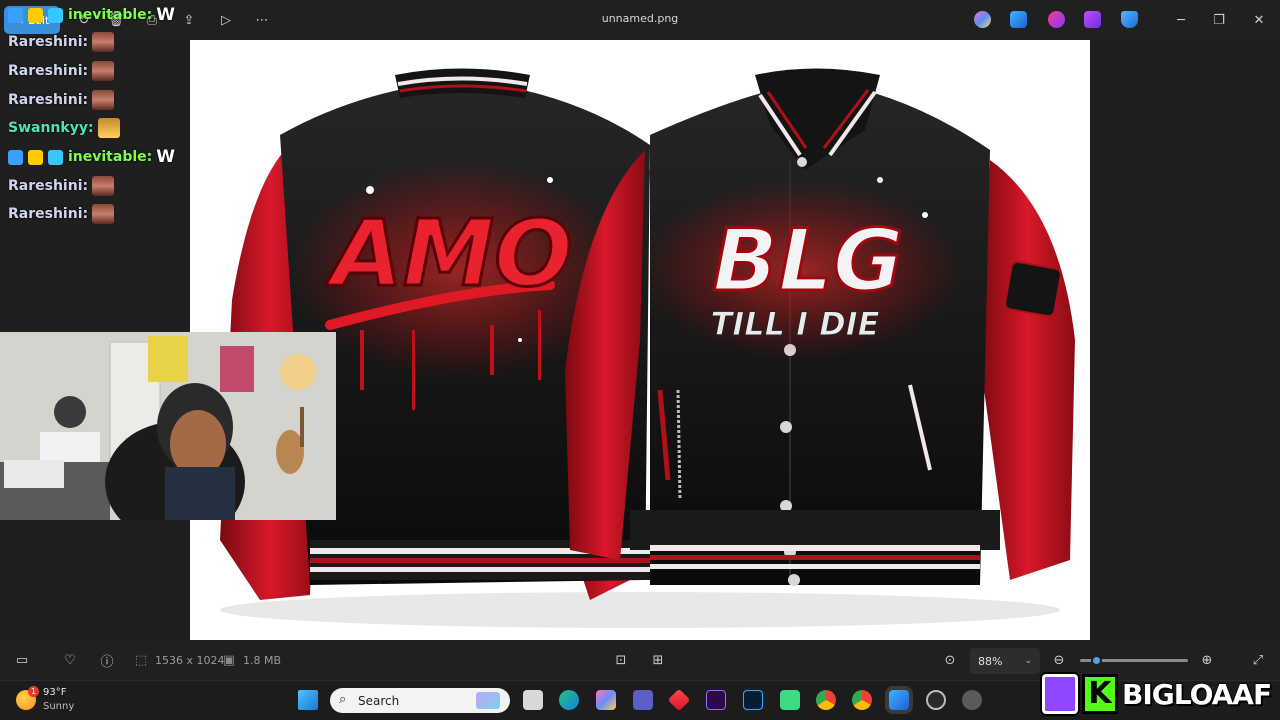 This screenshot has height=720, width=1280. Describe the element at coordinates (808, 261) in the screenshot. I see `blg-graphic-text: BLG` at that location.